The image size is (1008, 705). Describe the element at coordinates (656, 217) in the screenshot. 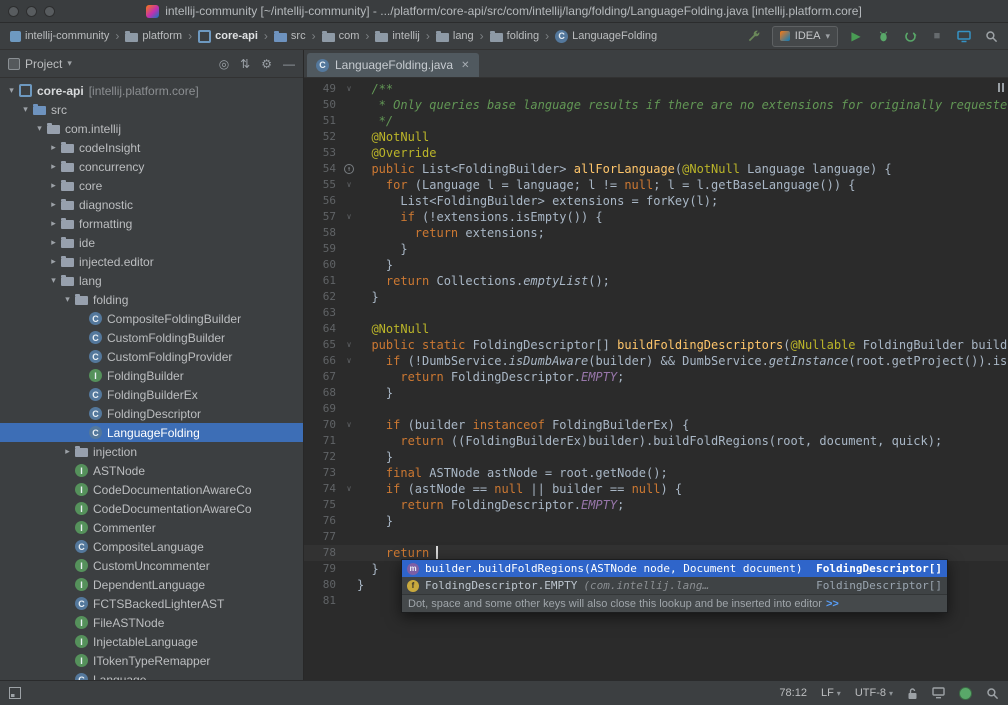

I see `code-line-57: 57 ∨ if (!extensions.isEmpty()) {` at that location.